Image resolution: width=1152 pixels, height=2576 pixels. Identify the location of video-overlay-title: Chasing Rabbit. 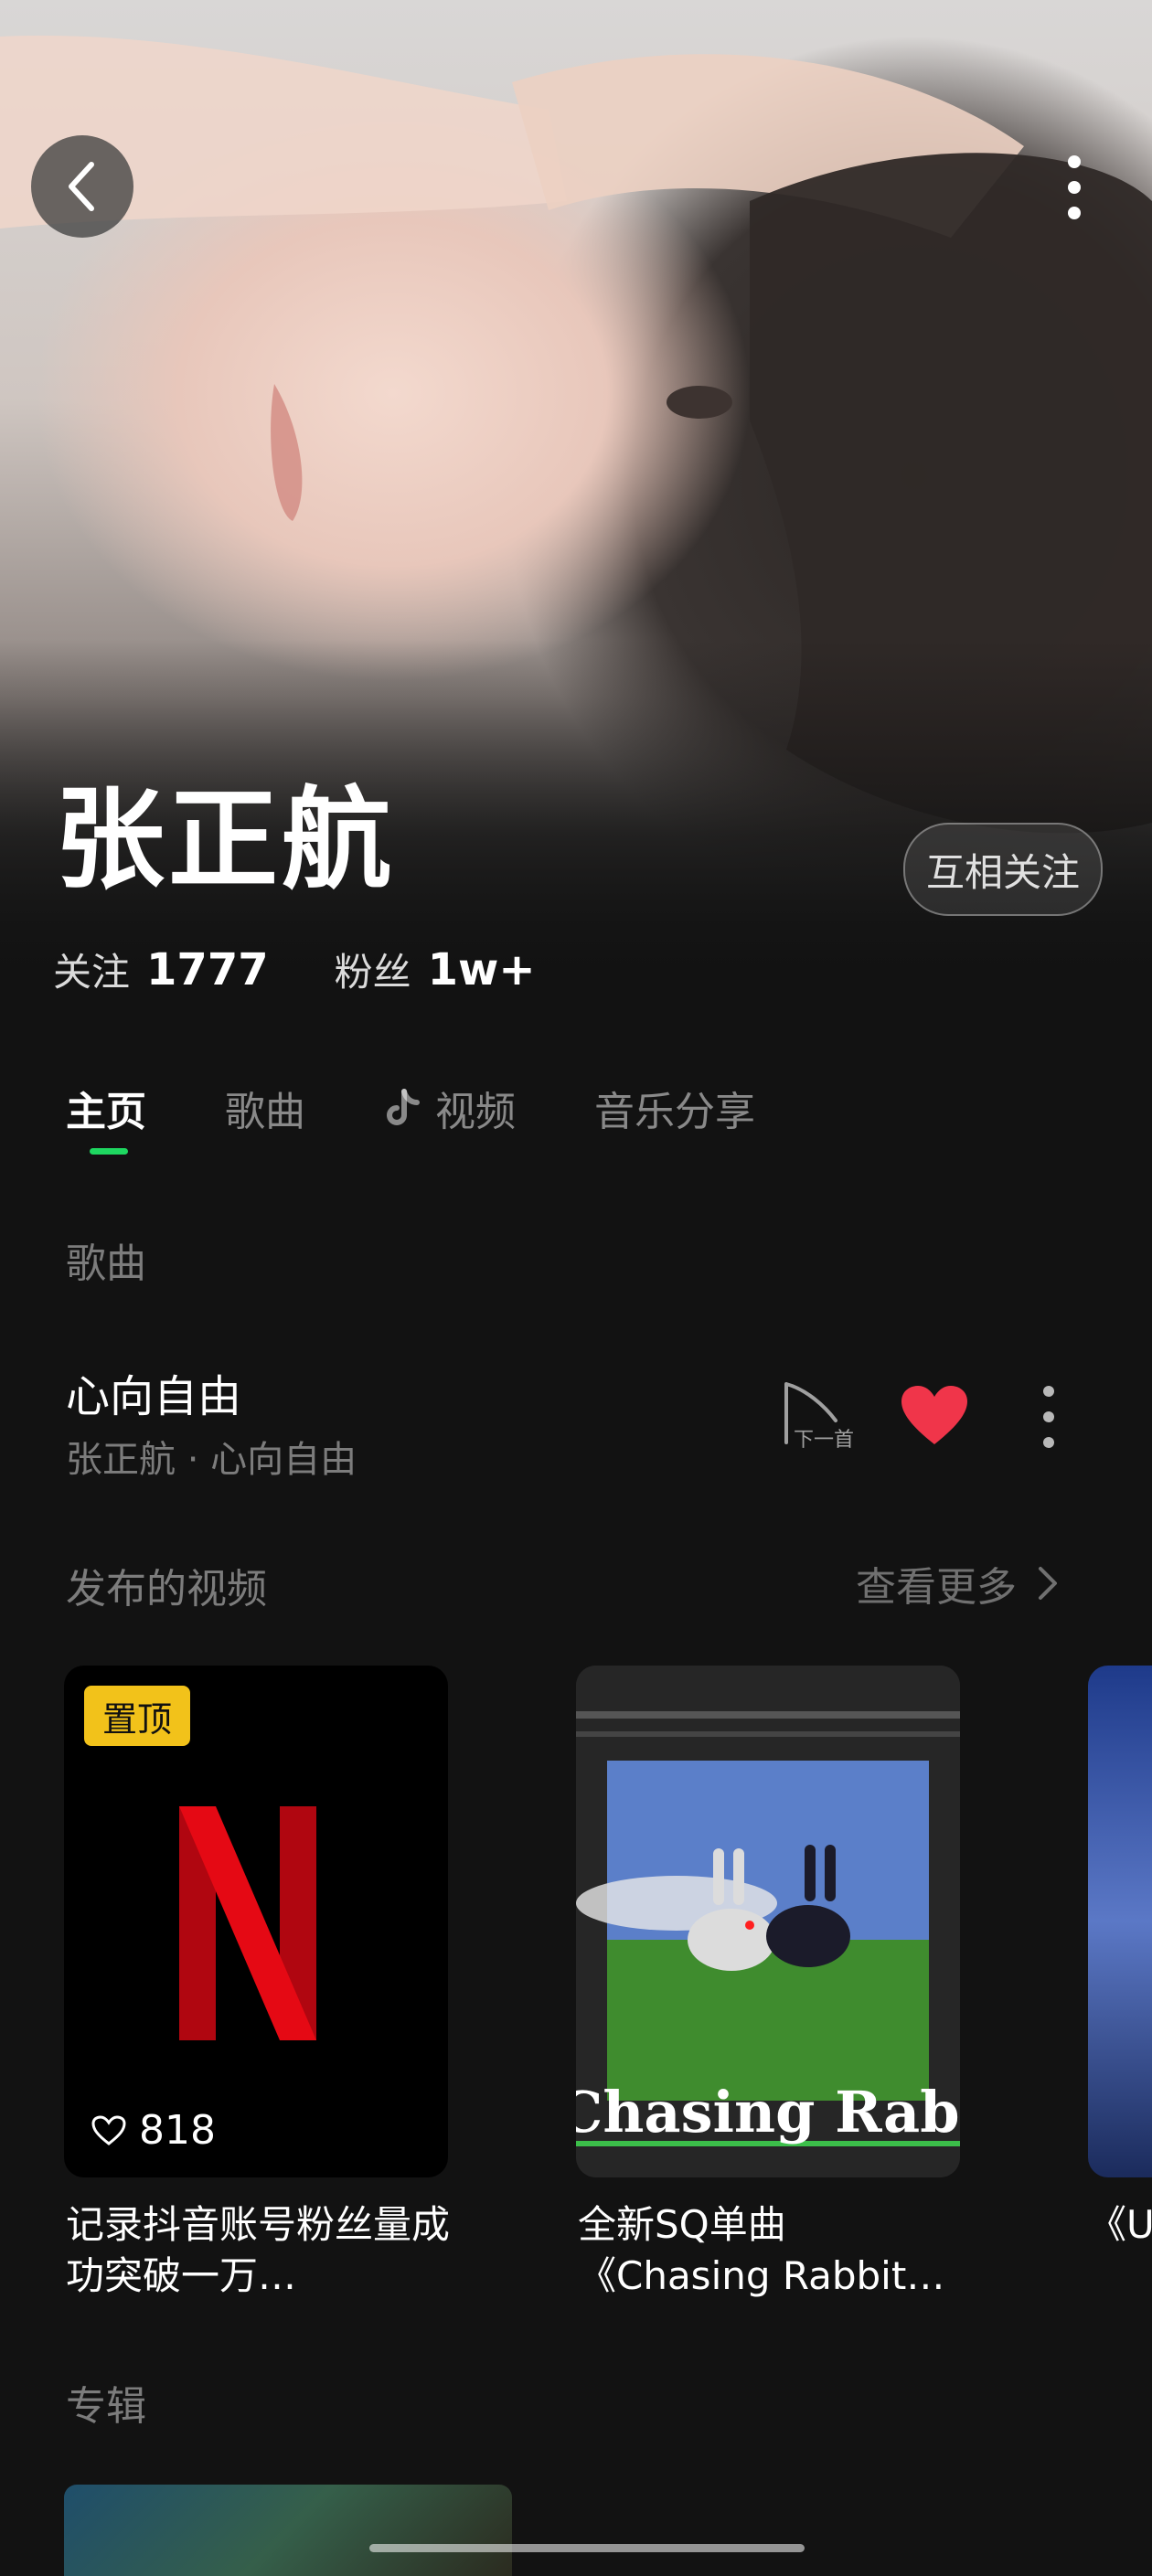
(768, 2112).